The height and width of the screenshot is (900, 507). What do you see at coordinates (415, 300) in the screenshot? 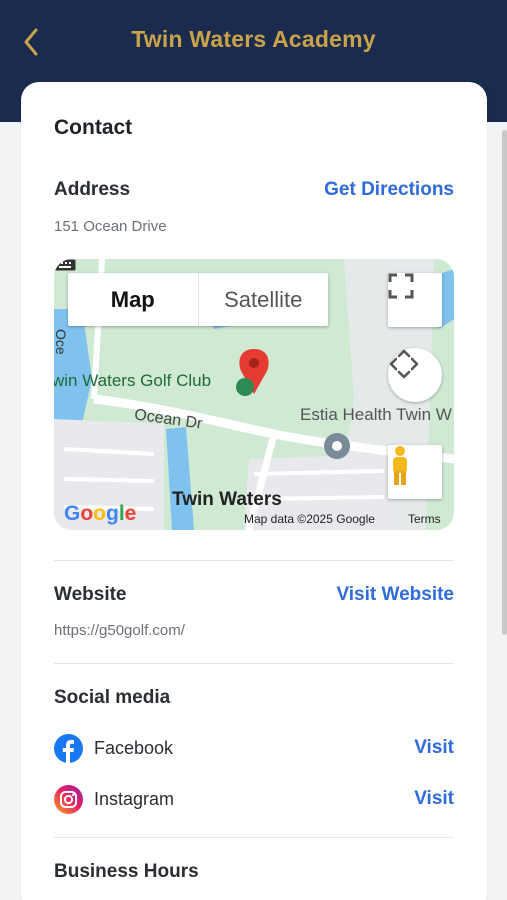
I see `fullscreen-button` at bounding box center [415, 300].